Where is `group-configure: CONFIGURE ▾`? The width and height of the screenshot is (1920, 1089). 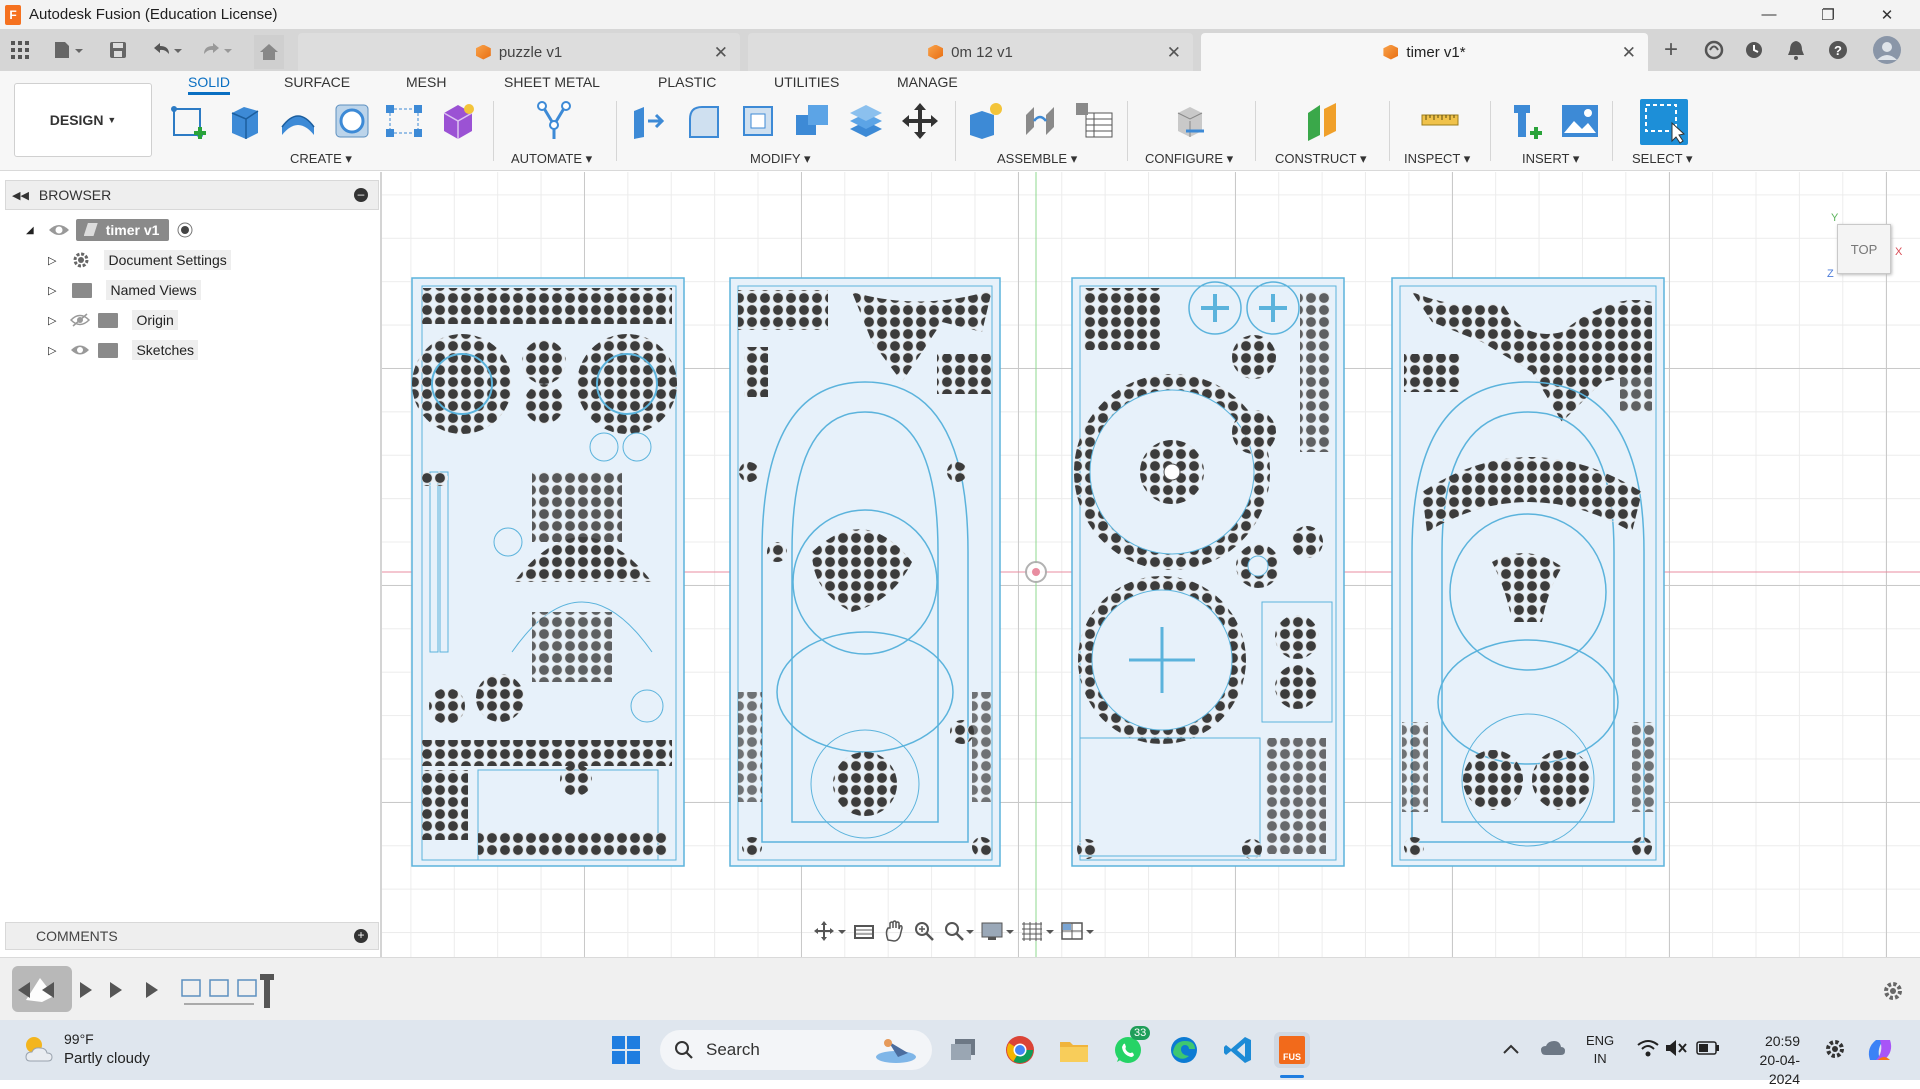 group-configure: CONFIGURE ▾ is located at coordinates (1189, 159).